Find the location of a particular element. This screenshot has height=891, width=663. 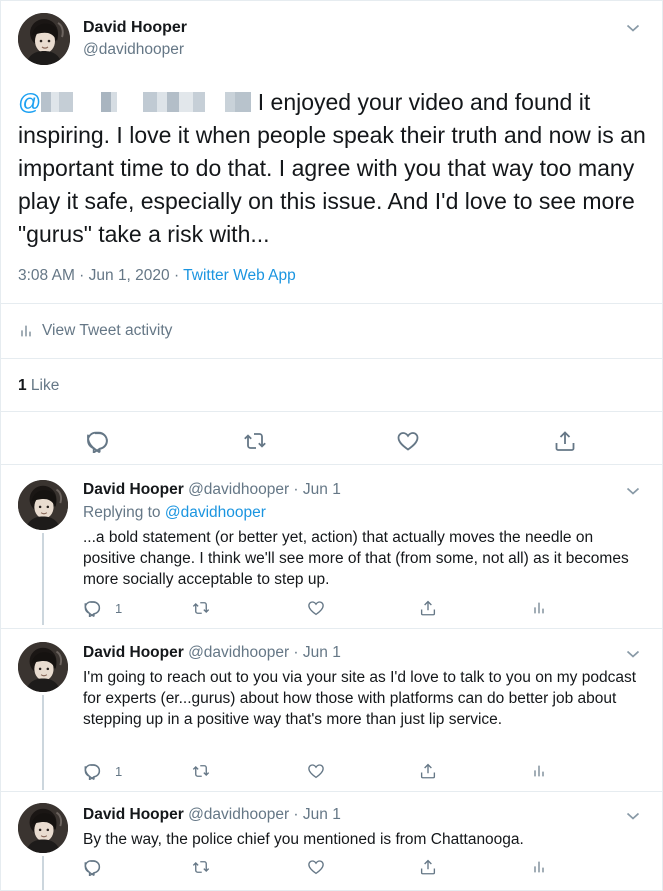

replying-to: Replying to @davidhooper is located at coordinates (174, 513).